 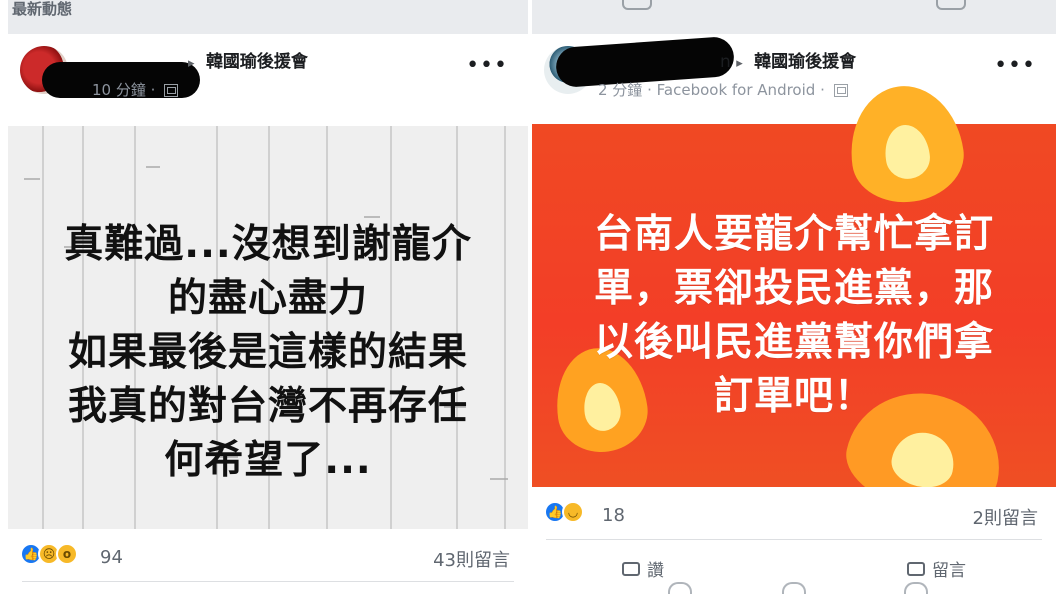 What do you see at coordinates (573, 512) in the screenshot?
I see `haha-icon: ◡` at bounding box center [573, 512].